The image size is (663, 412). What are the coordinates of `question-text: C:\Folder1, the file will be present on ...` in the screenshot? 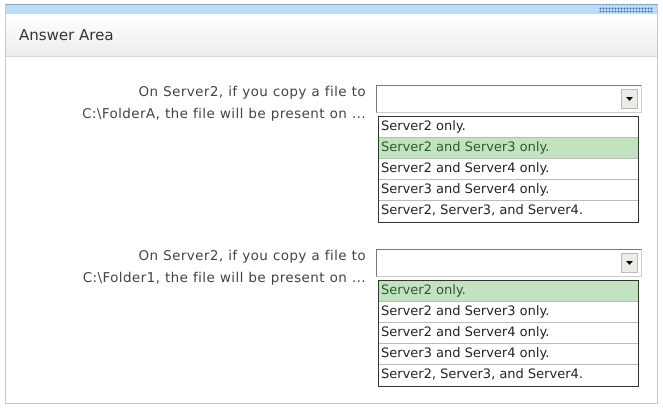 It's located at (224, 278).